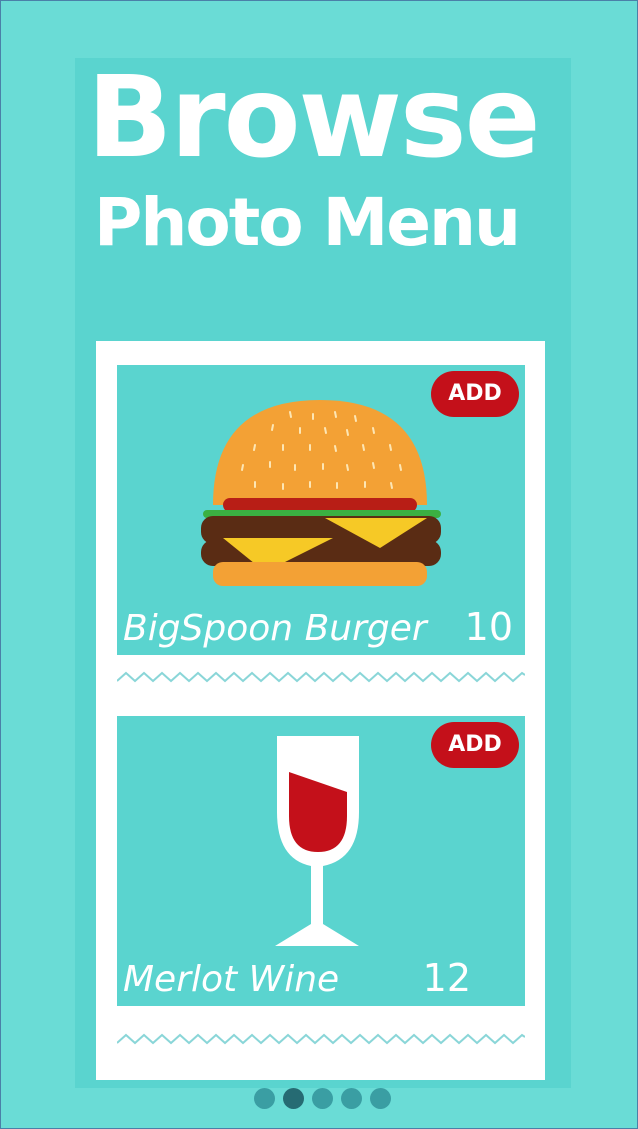 This screenshot has width=638, height=1129. What do you see at coordinates (488, 627) in the screenshot?
I see `item-price: 10` at bounding box center [488, 627].